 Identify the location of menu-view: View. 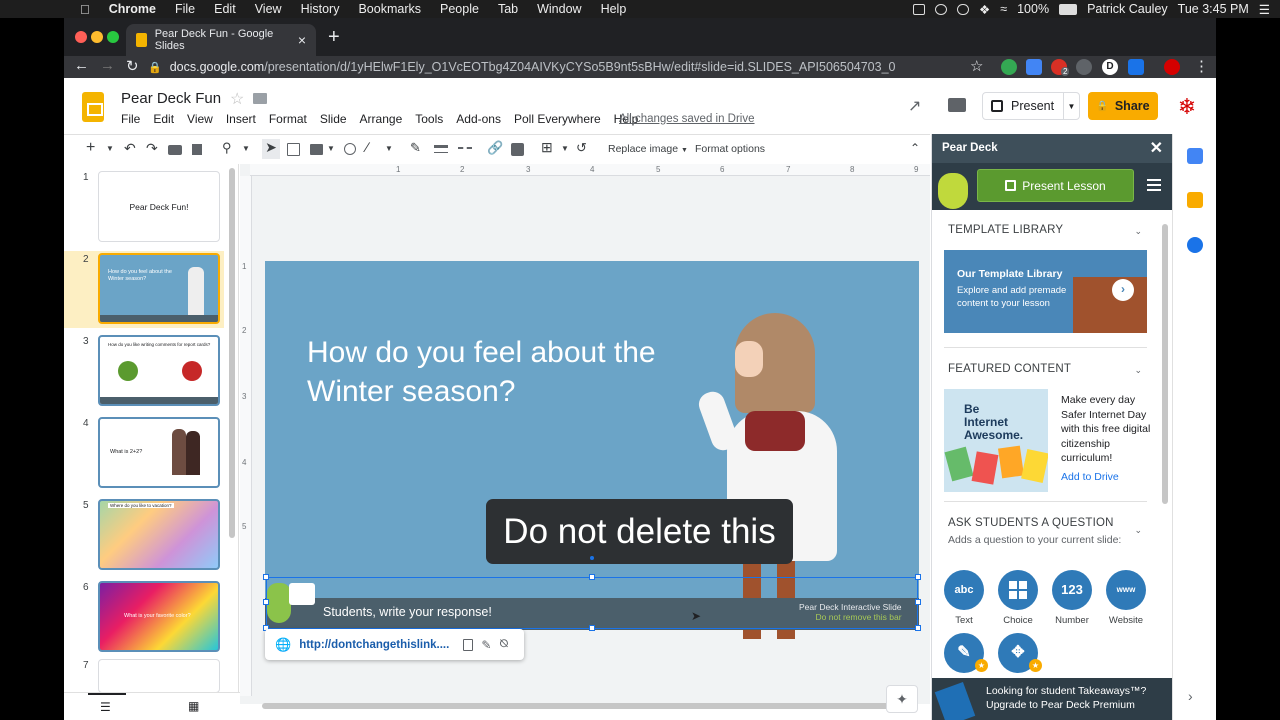
(200, 119).